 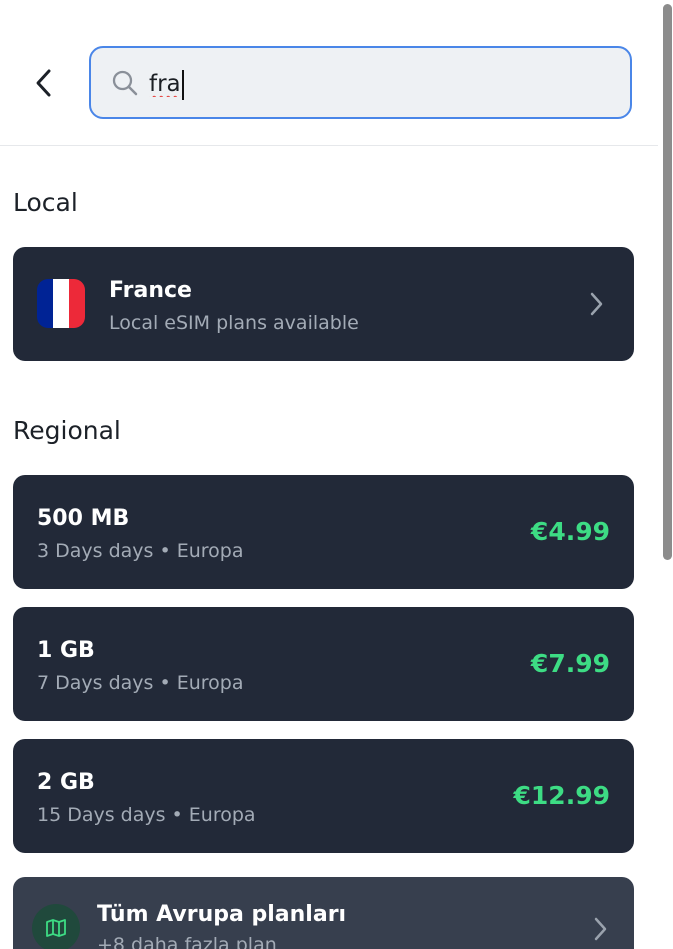 I want to click on local-section-title: Local, so click(x=45, y=202).